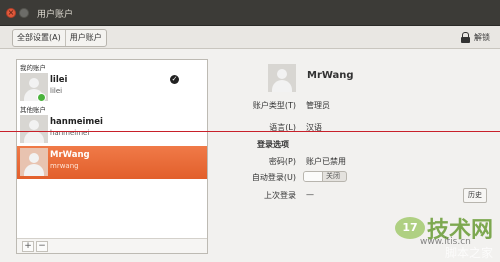 Image resolution: width=500 pixels, height=262 pixels. Describe the element at coordinates (112, 162) in the screenshot. I see `user-row-mrwang: MrWang mrwang` at that location.